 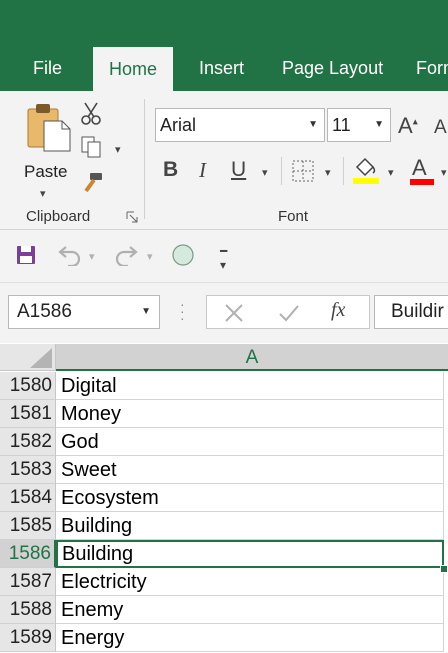 I want to click on customize-toolbar-icon: ━ ▾, so click(x=223, y=258).